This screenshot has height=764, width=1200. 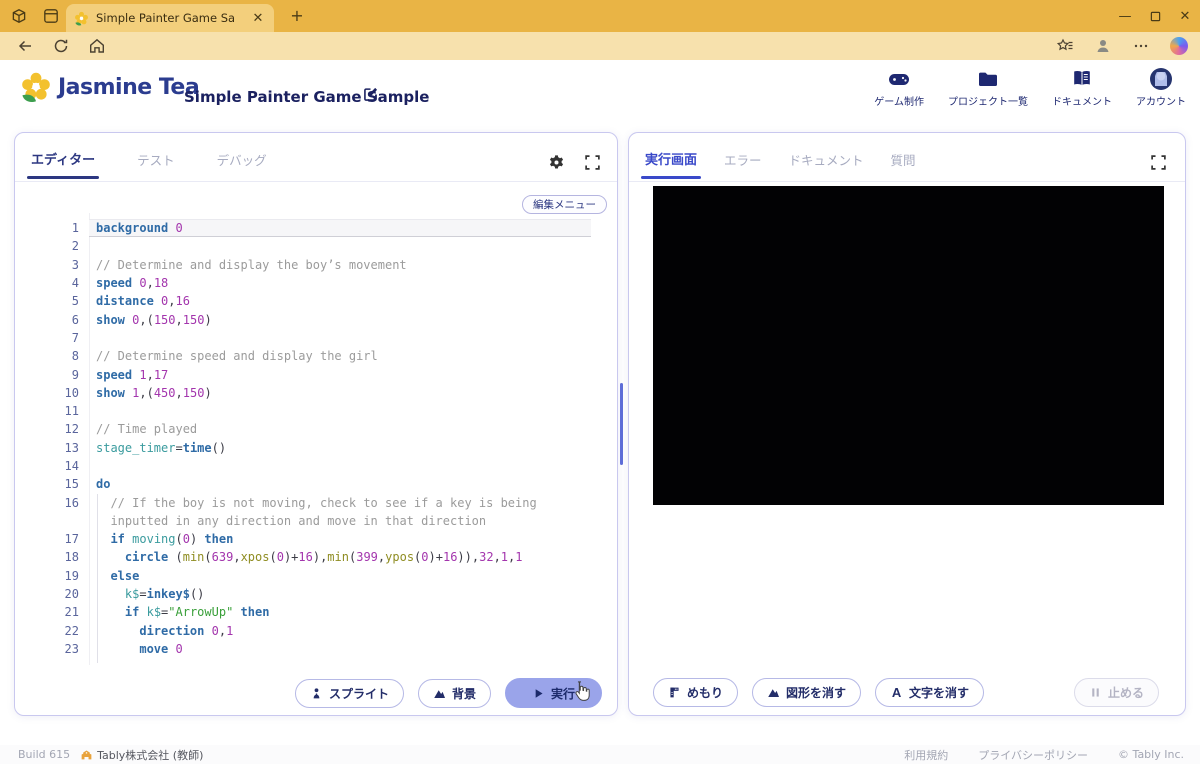 What do you see at coordinates (71, 594) in the screenshot?
I see `line-number: 20` at bounding box center [71, 594].